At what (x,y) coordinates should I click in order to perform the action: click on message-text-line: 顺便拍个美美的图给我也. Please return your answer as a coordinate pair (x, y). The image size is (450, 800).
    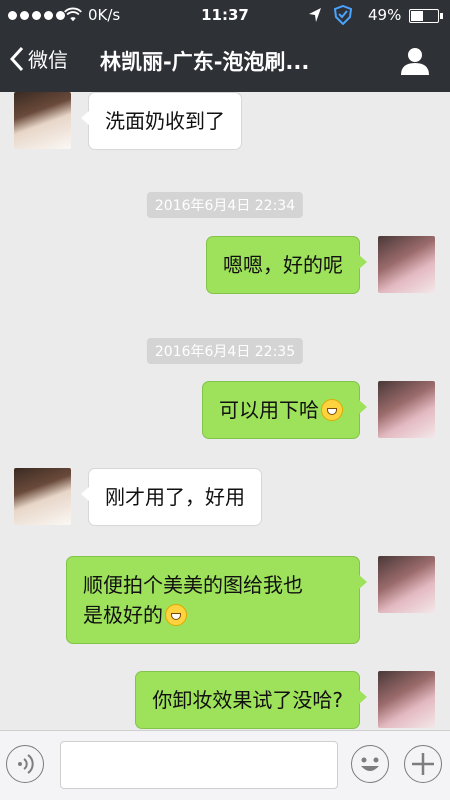
    Looking at the image, I should click on (193, 585).